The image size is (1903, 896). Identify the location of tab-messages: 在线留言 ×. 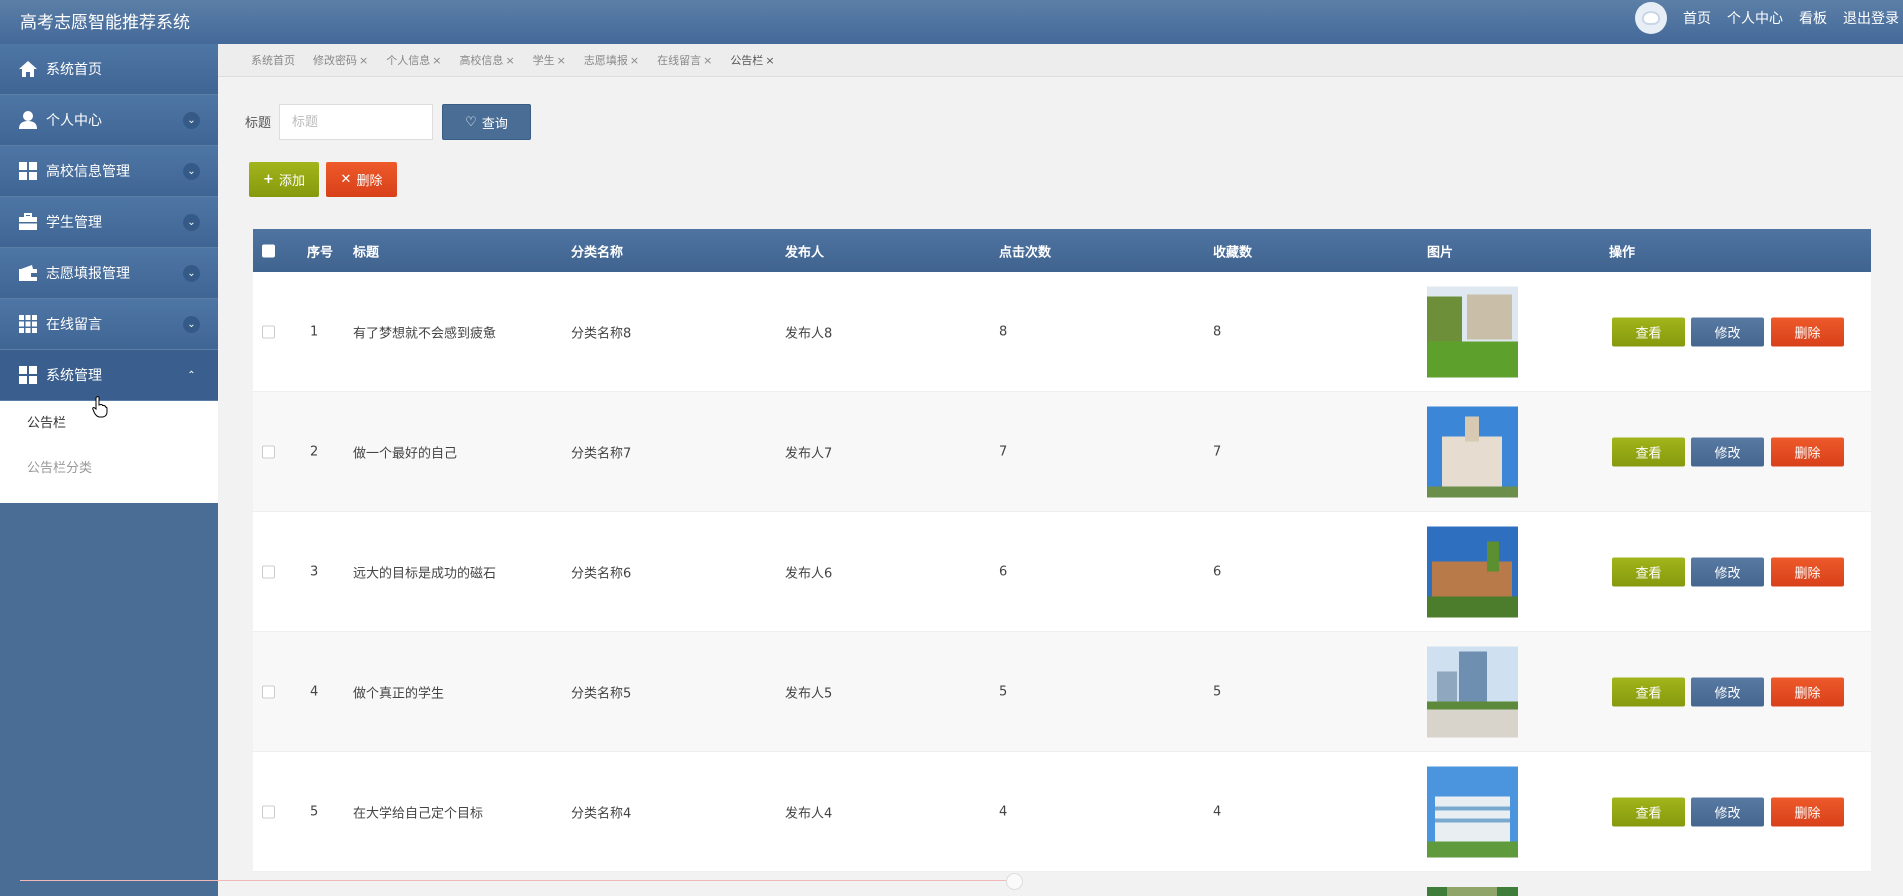
(684, 60).